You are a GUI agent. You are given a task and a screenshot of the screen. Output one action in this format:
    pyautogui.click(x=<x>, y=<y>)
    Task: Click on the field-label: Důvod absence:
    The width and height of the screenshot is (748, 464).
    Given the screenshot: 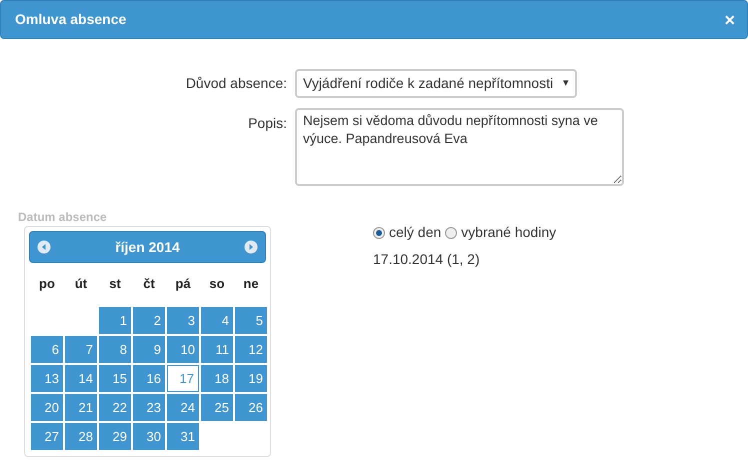 What is the action you would take?
    pyautogui.click(x=236, y=83)
    